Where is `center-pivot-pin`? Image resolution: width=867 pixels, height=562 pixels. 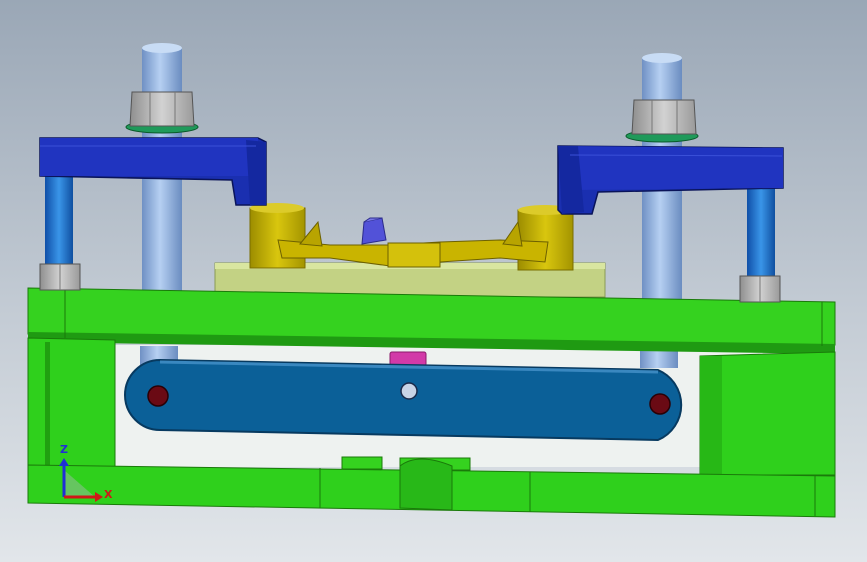
center-pivot-pin is located at coordinates (409, 391).